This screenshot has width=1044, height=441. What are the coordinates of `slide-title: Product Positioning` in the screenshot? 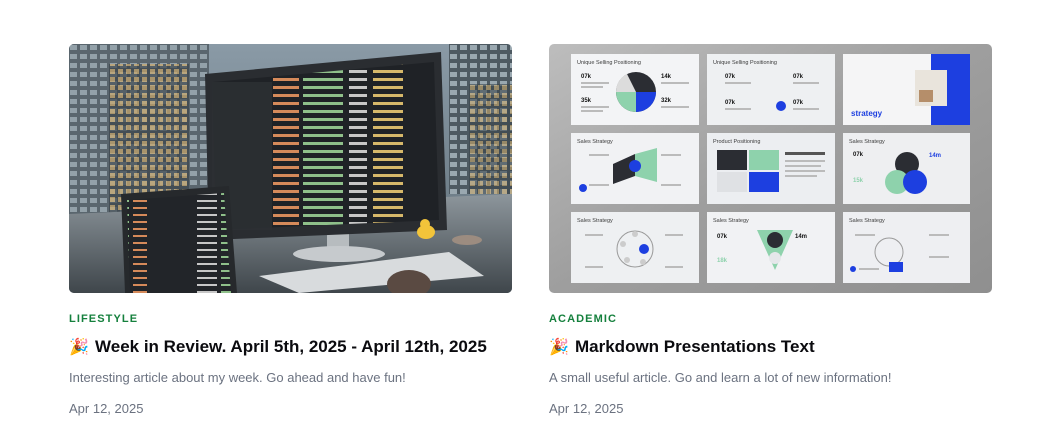 It's located at (736, 142).